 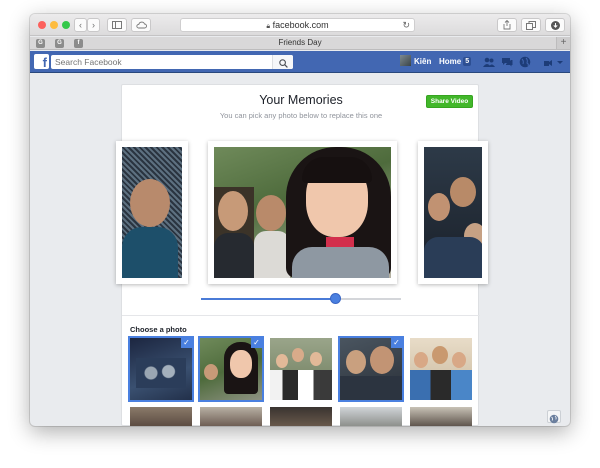 What do you see at coordinates (405, 60) in the screenshot?
I see `avatar` at bounding box center [405, 60].